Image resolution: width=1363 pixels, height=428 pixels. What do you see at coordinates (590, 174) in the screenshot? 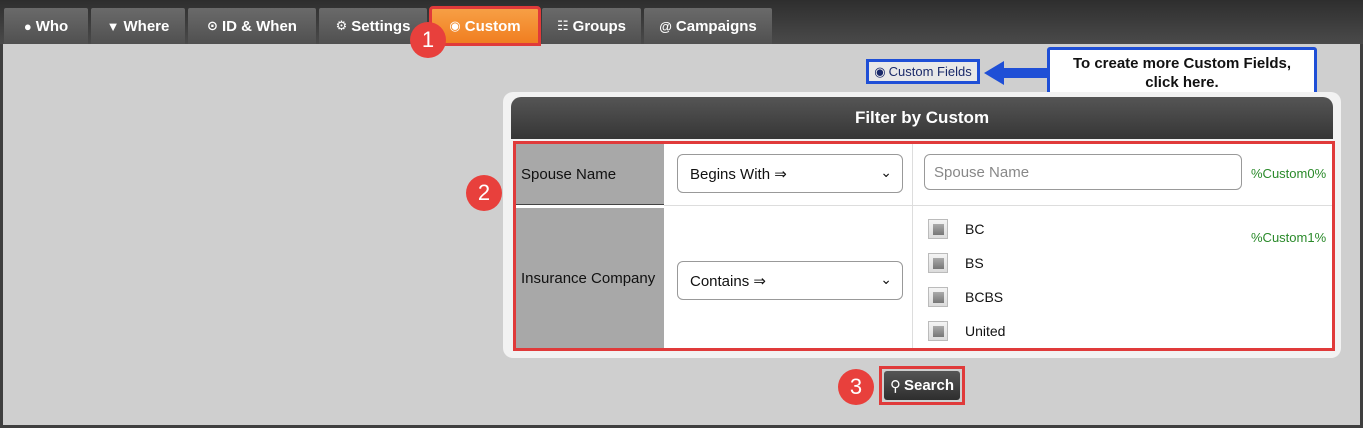
I see `field-label-spouse-name: Spouse Name` at bounding box center [590, 174].